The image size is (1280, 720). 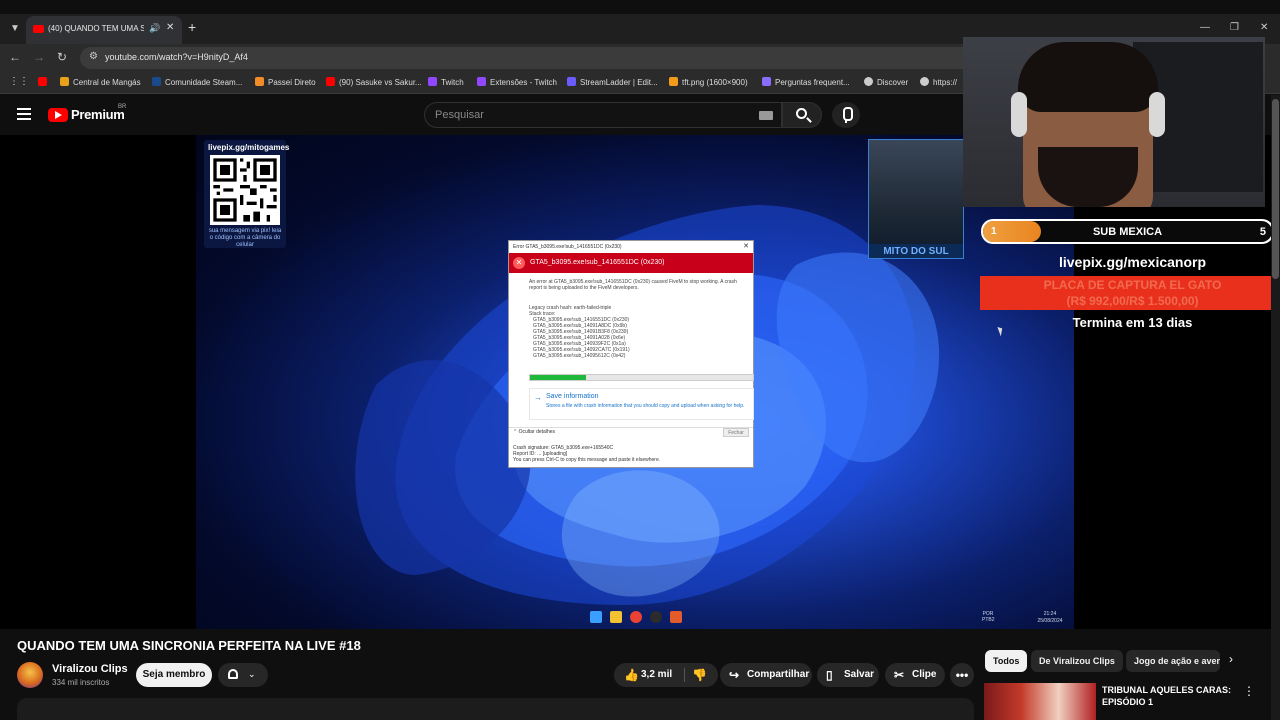 I want to click on headset-right, so click(x=1157, y=114).